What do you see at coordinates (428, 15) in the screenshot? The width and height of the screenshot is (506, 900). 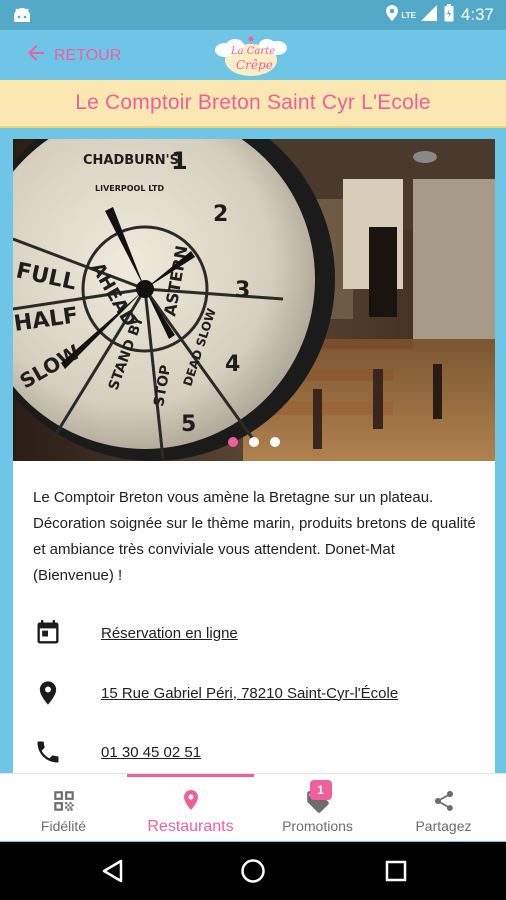 I see `signal-icon` at bounding box center [428, 15].